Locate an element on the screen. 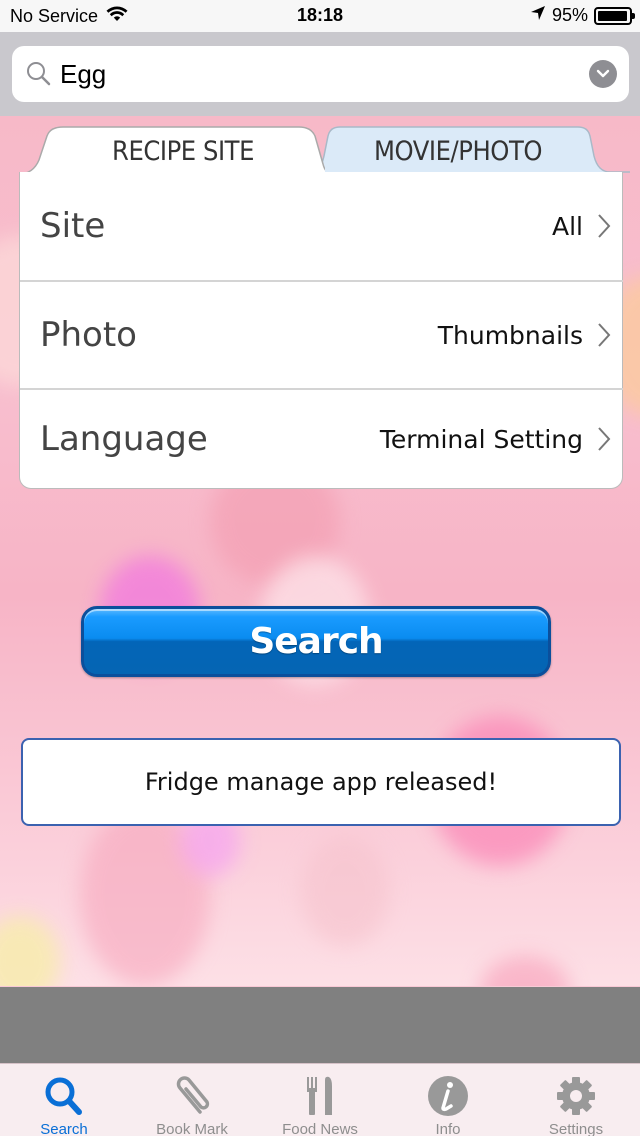 The image size is (640, 1136). tab-movie-photo: MOVIE/PHOTO is located at coordinates (458, 151).